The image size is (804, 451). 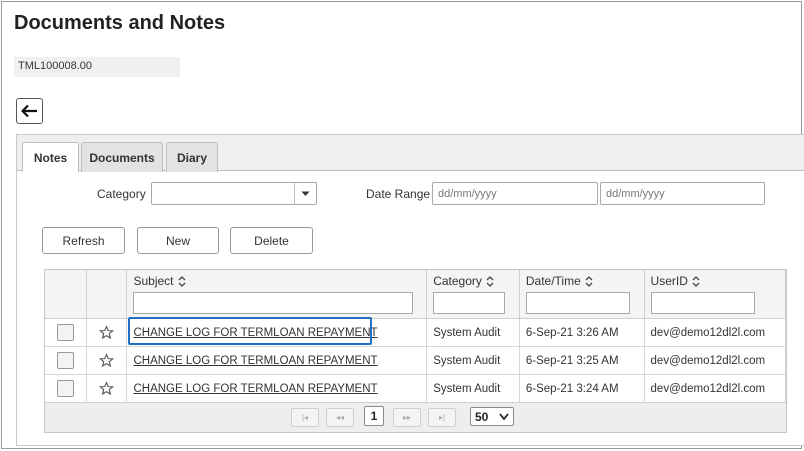 What do you see at coordinates (273, 303) in the screenshot?
I see `subject-filter-input` at bounding box center [273, 303].